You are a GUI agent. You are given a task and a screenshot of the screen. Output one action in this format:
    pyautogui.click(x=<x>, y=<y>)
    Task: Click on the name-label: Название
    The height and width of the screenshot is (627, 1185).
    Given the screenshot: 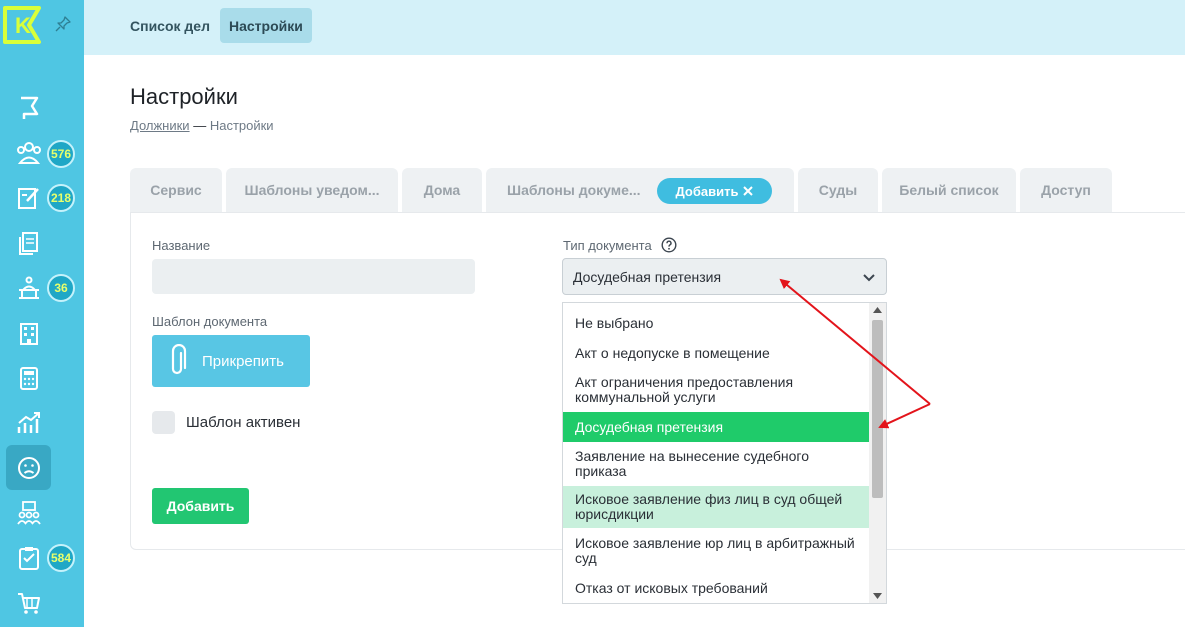 What is the action you would take?
    pyautogui.click(x=181, y=245)
    